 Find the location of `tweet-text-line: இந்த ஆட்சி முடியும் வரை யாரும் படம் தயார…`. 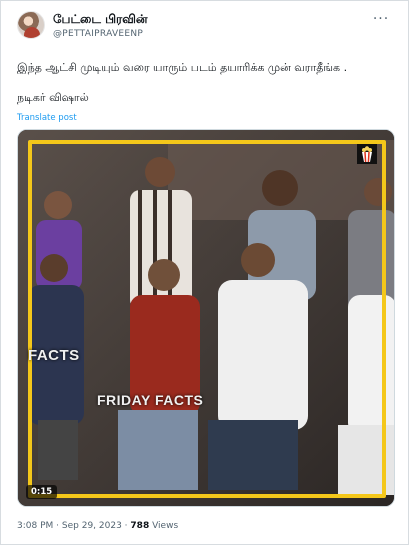

tweet-text-line: இந்த ஆட்சி முடியும் வரை யாரும் படம் தயார… is located at coordinates (182, 67).